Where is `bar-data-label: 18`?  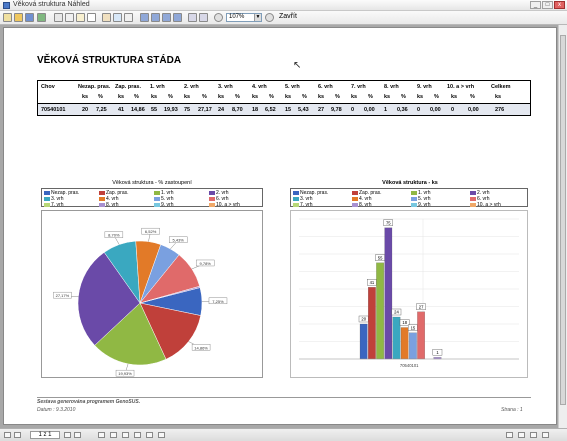 bar-data-label: 18 is located at coordinates (404, 322).